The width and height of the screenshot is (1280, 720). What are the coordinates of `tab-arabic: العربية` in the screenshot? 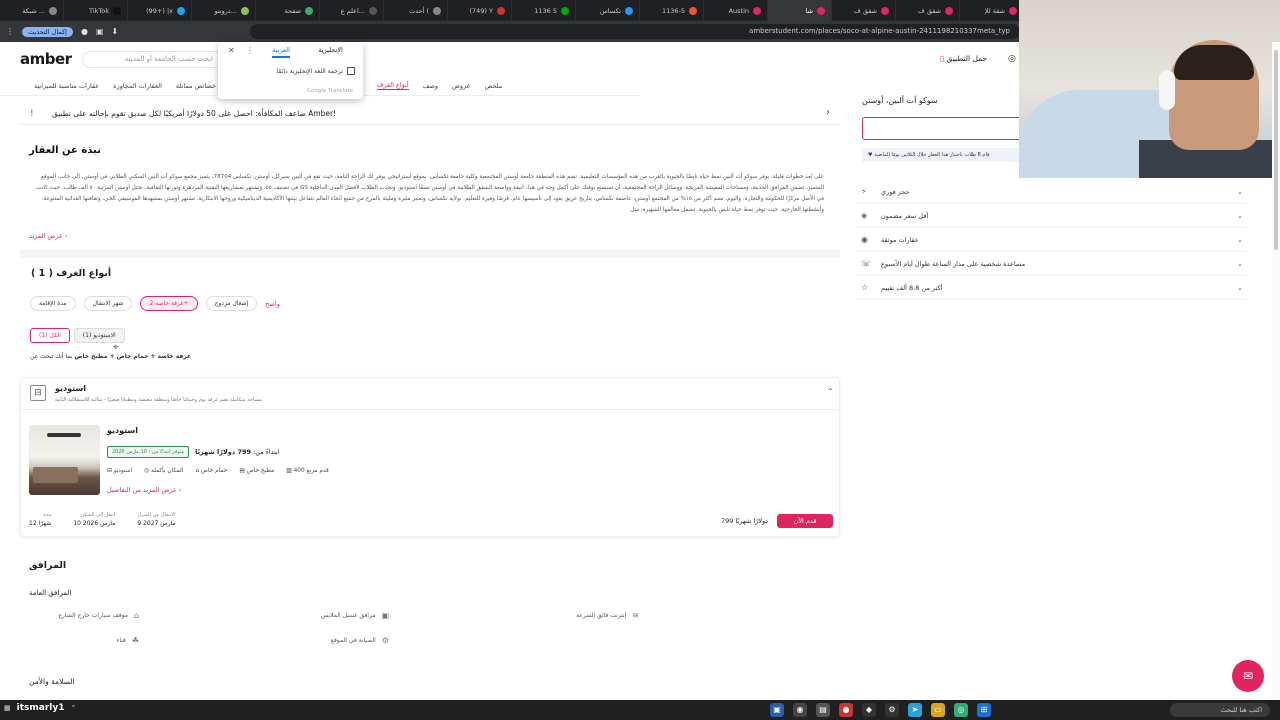 It's located at (281, 52).